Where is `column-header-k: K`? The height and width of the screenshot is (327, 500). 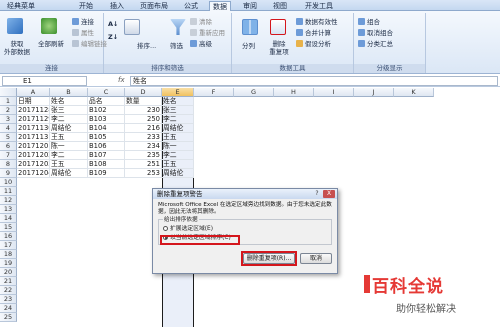
column-header-k: K is located at coordinates (414, 92).